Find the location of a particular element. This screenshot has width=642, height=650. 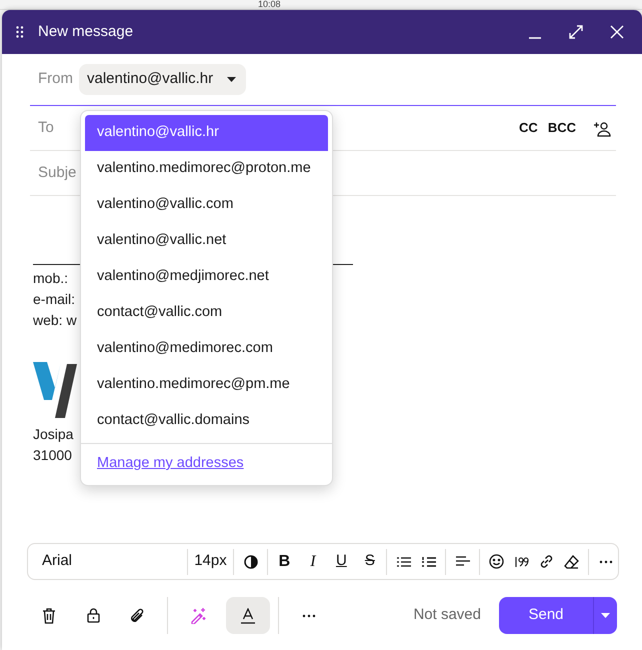

signature-text: mob.: is located at coordinates (50, 278).